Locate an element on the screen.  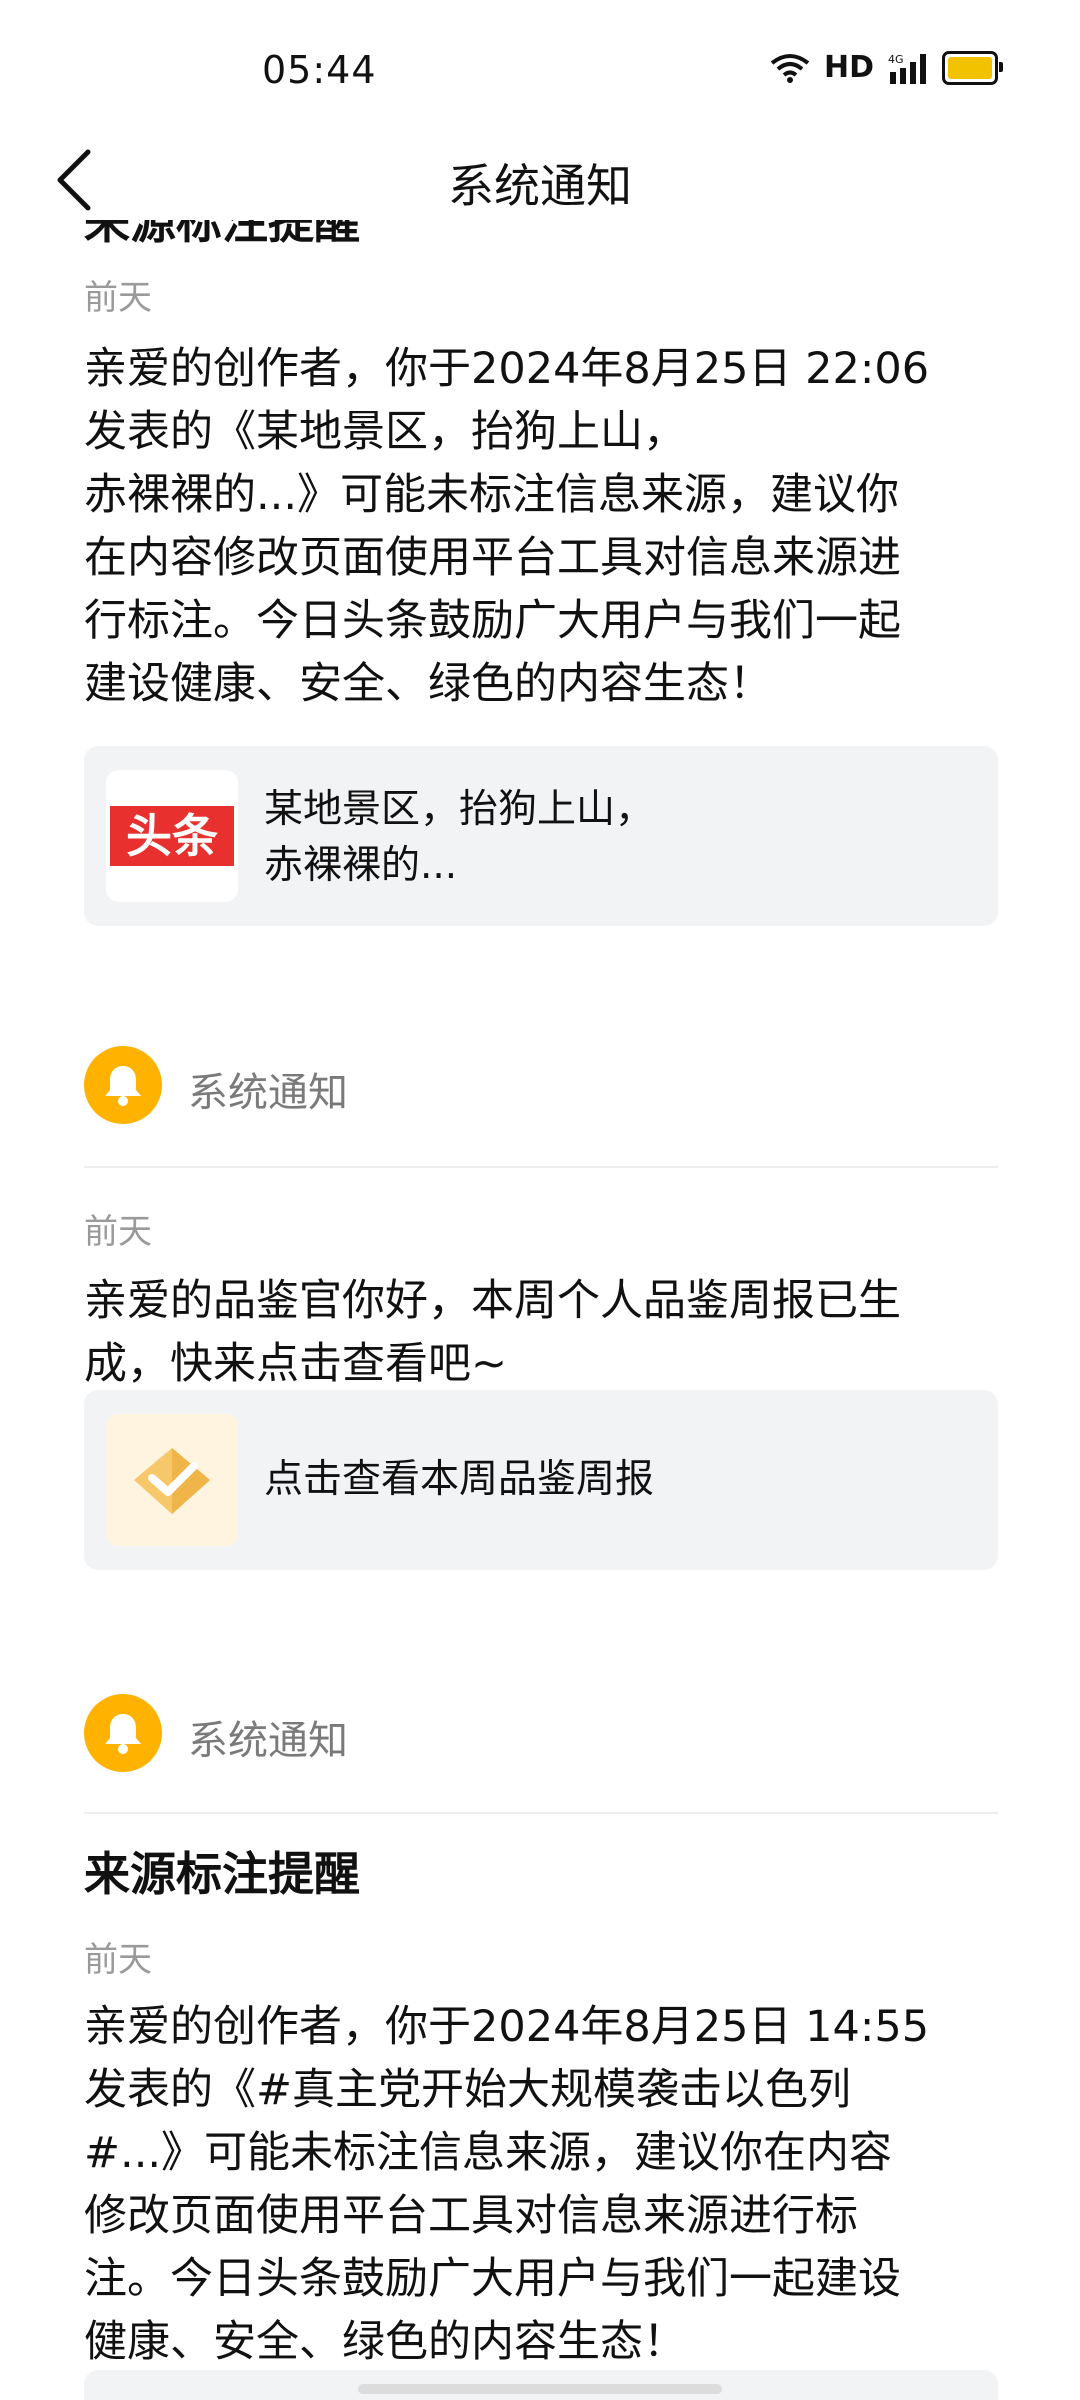
body-line: 发表的《某地景区，抬狗上山， is located at coordinates (385, 432).